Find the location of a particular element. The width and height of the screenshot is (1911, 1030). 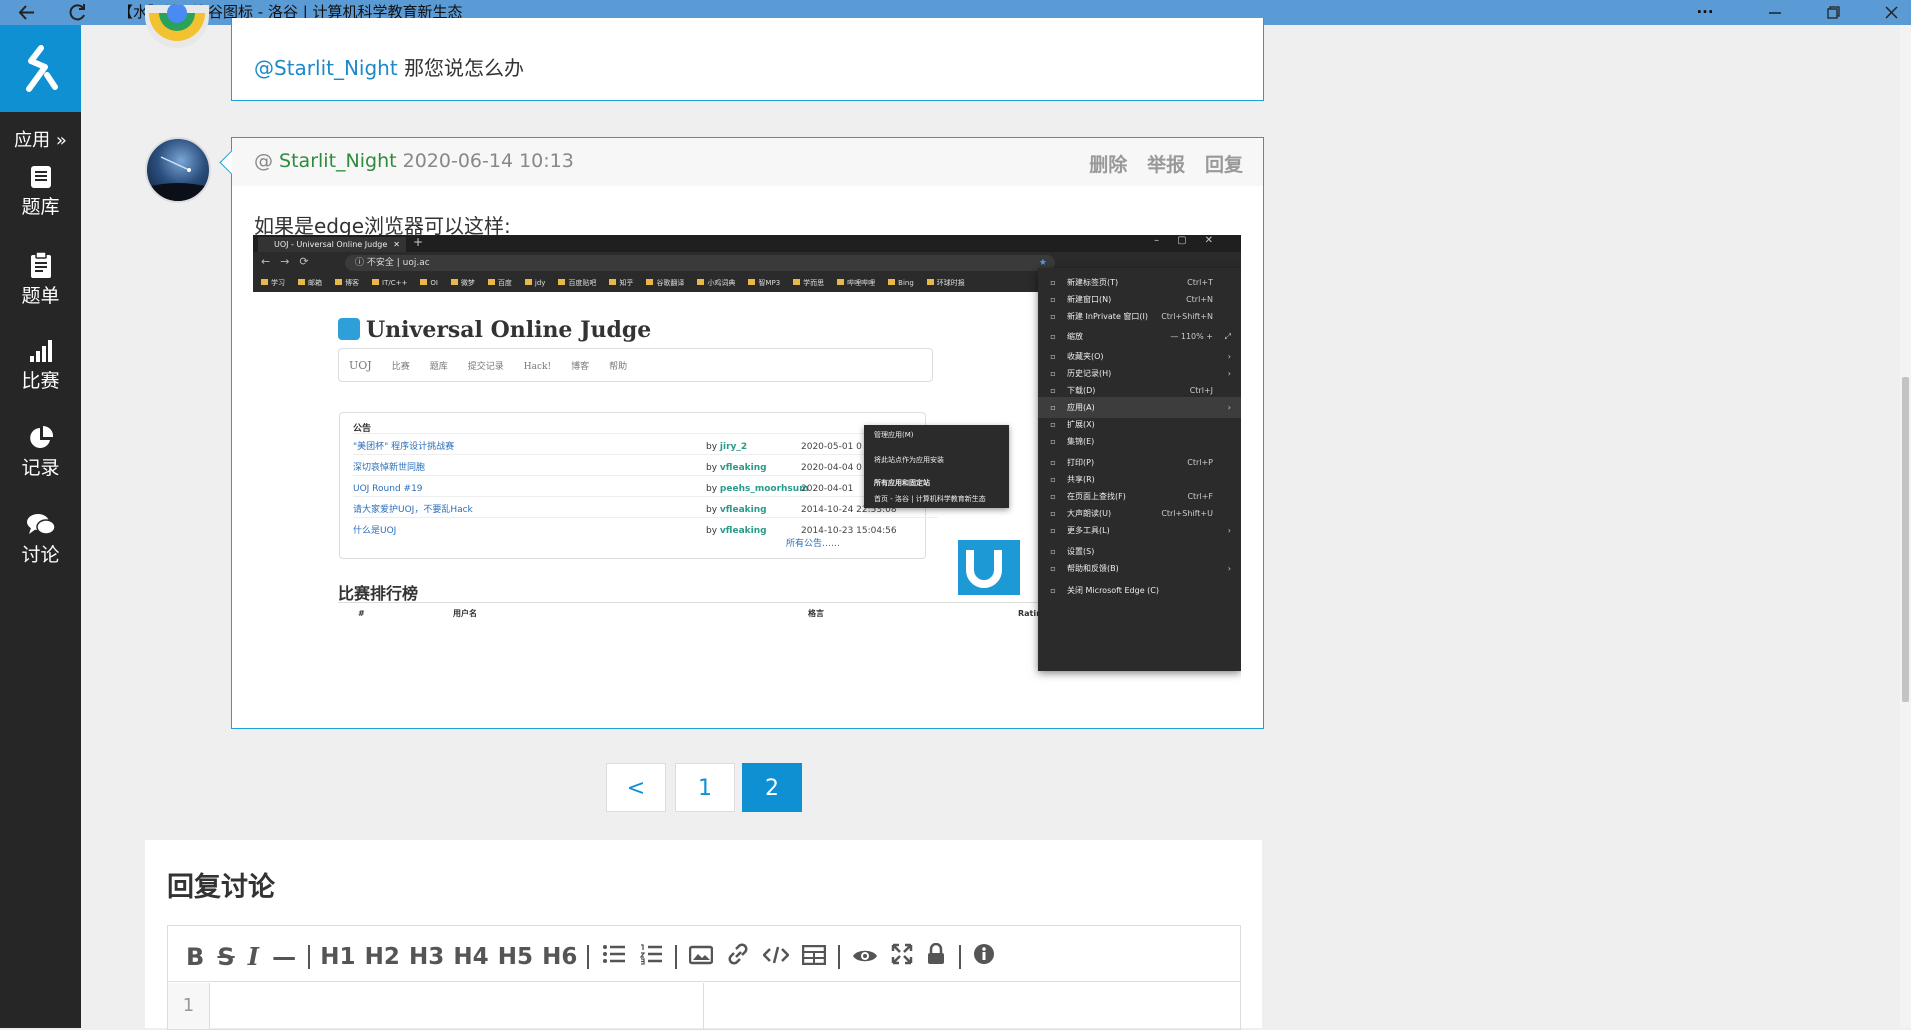

bold-button: B is located at coordinates (195, 957).